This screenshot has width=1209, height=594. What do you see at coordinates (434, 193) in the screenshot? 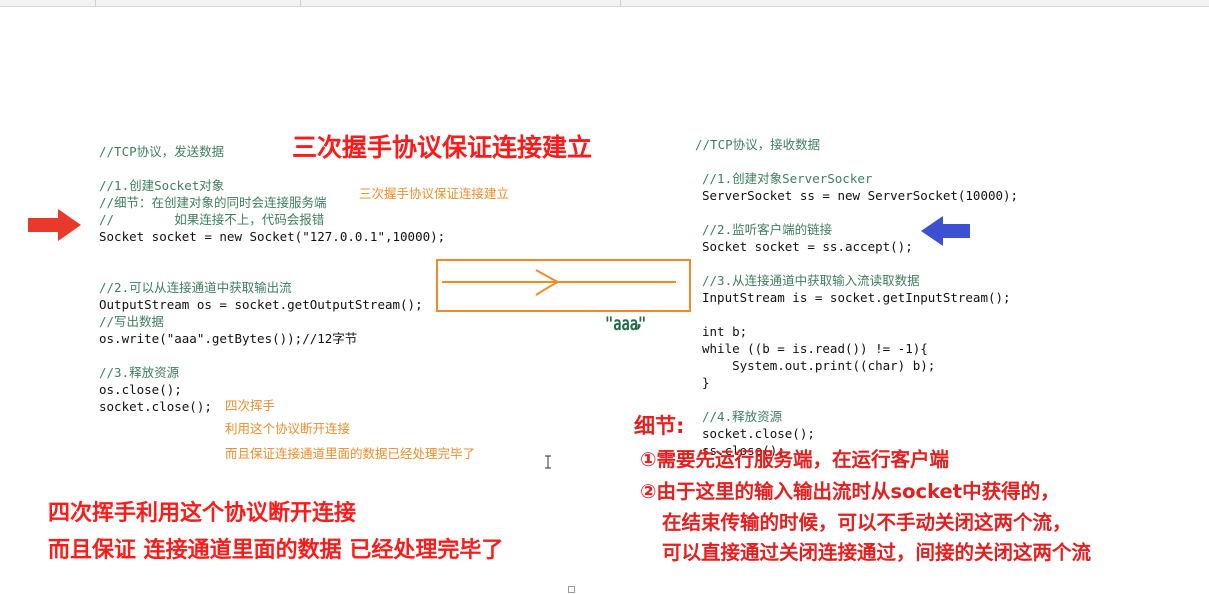
I see `three-way-handshake-note: 三次握手协议保证连接建立` at bounding box center [434, 193].